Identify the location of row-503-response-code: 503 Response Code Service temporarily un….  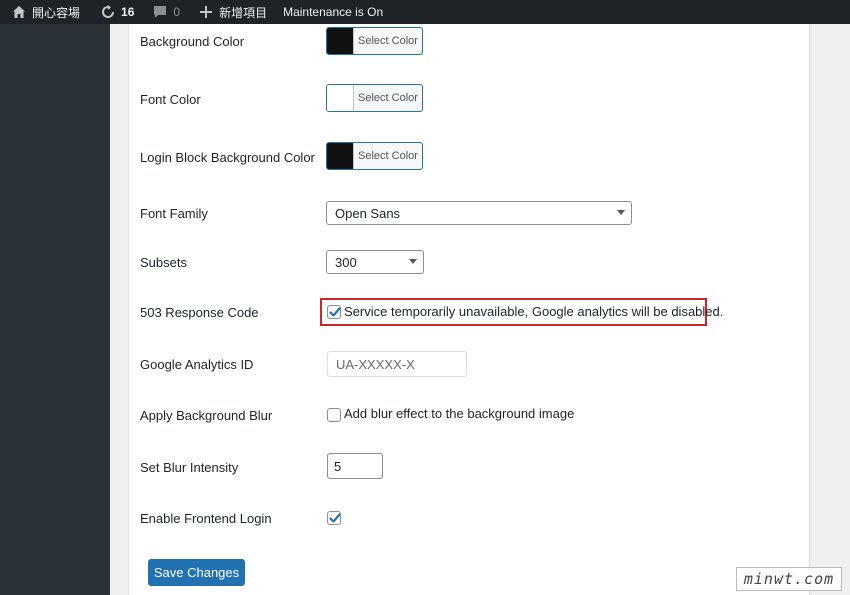
(470, 313).